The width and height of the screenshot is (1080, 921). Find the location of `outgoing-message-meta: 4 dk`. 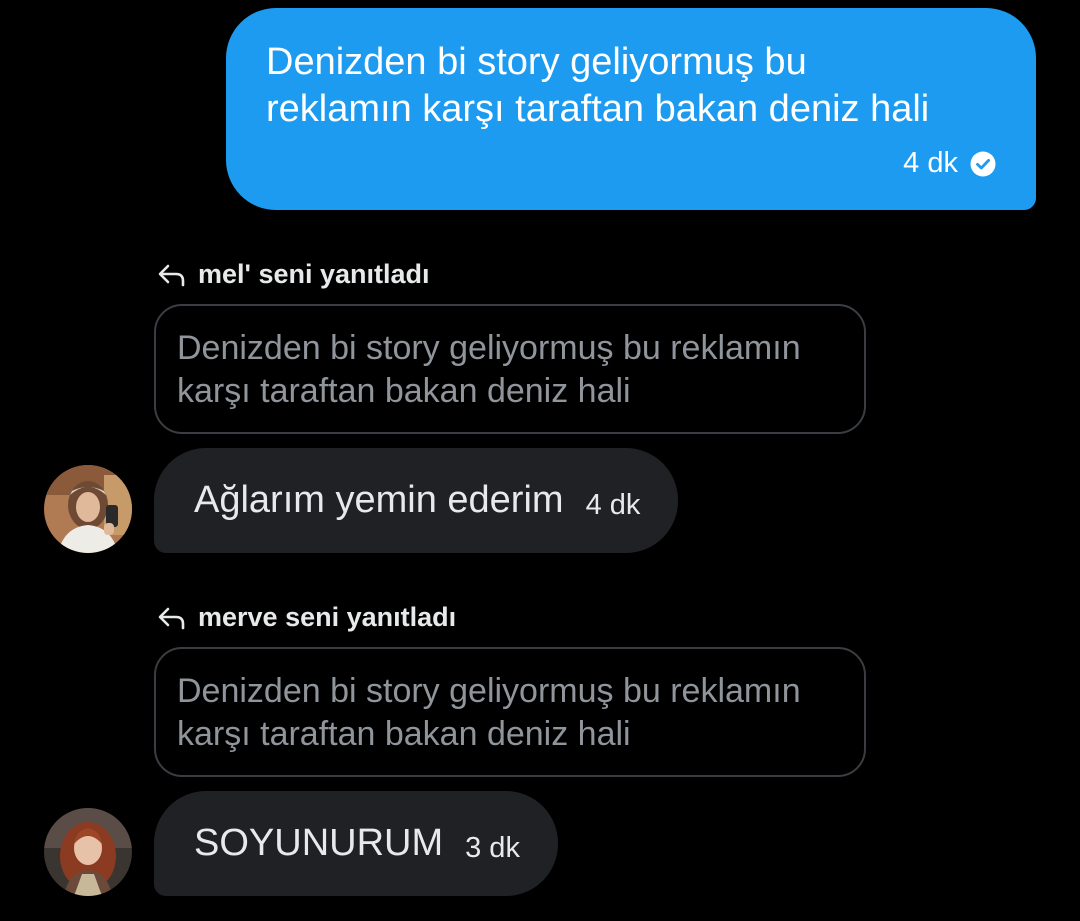

outgoing-message-meta: 4 dk is located at coordinates (949, 163).